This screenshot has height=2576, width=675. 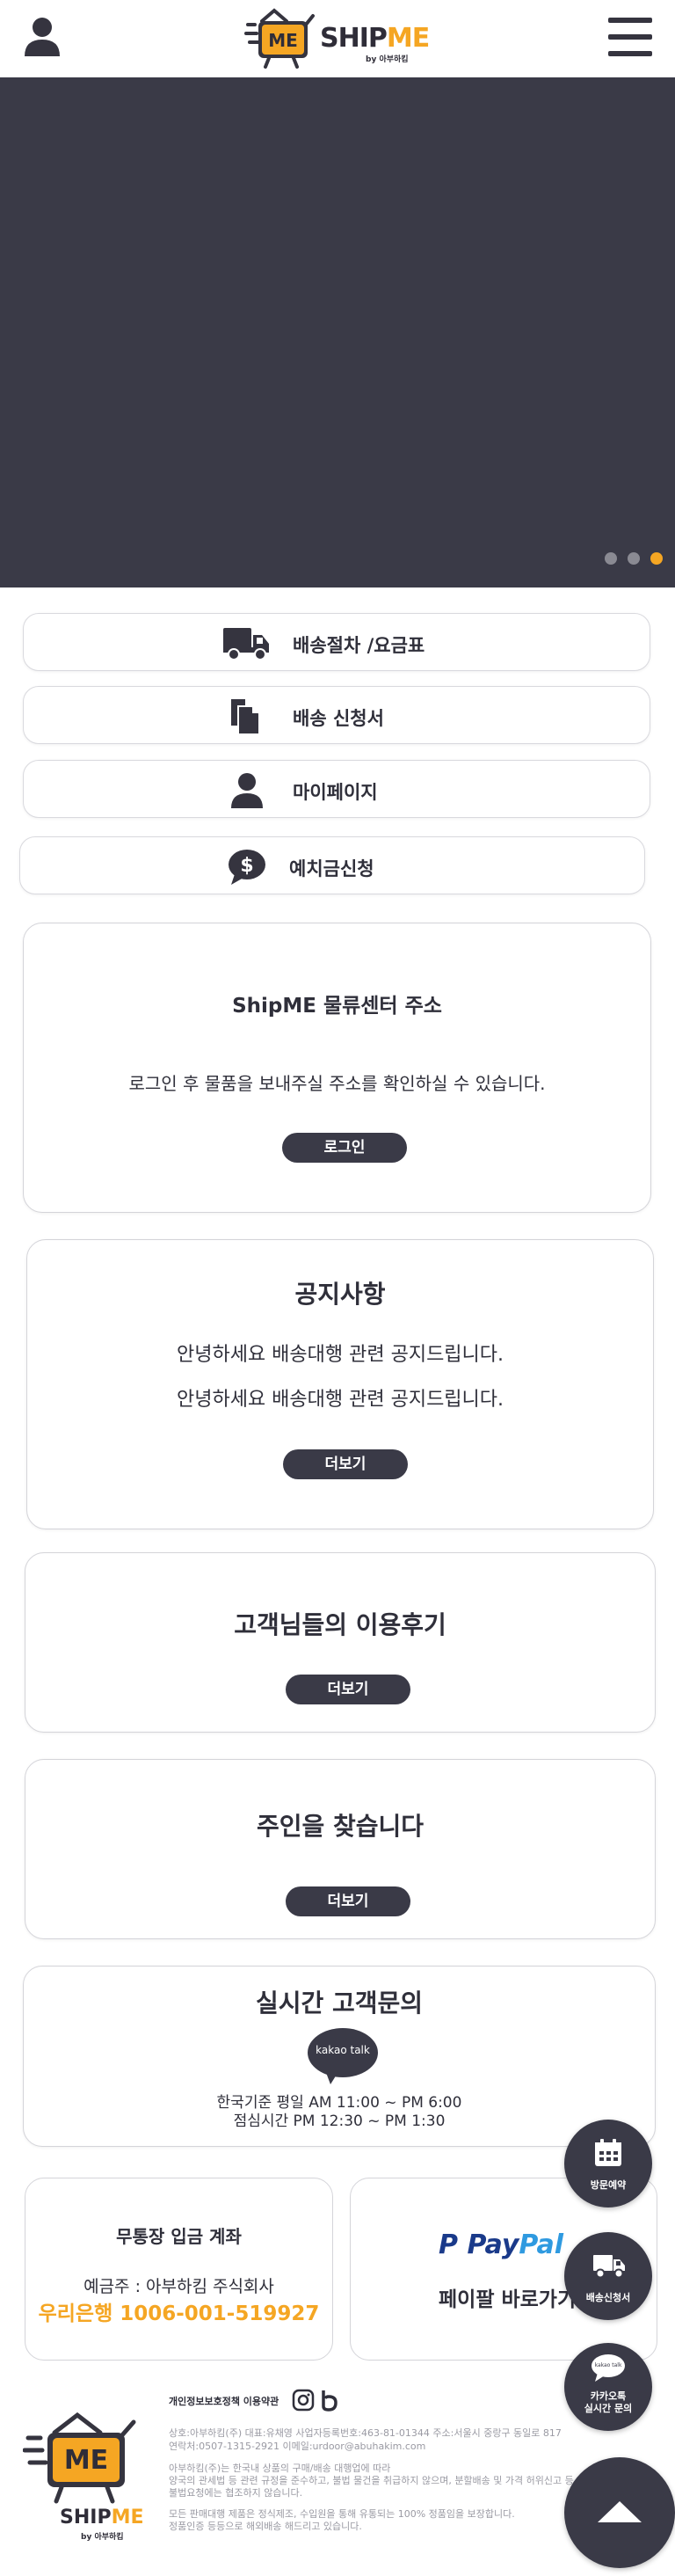 I want to click on lost-items-card-title: 주인을 찾습니다, so click(x=340, y=1827).